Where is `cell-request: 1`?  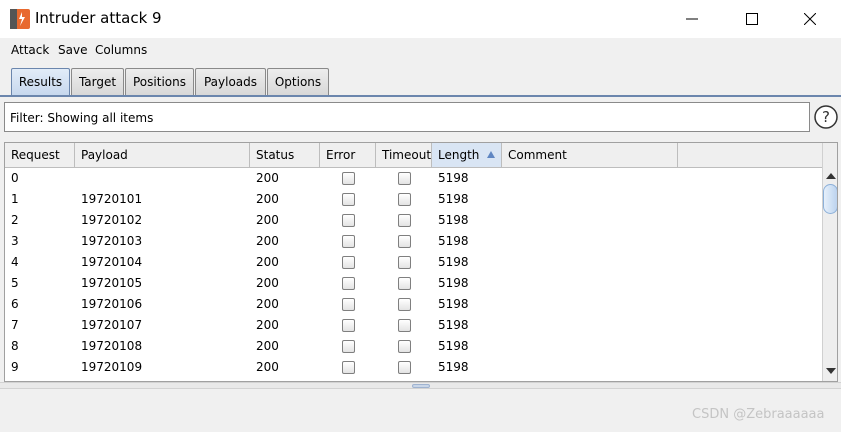
cell-request: 1 is located at coordinates (15, 199).